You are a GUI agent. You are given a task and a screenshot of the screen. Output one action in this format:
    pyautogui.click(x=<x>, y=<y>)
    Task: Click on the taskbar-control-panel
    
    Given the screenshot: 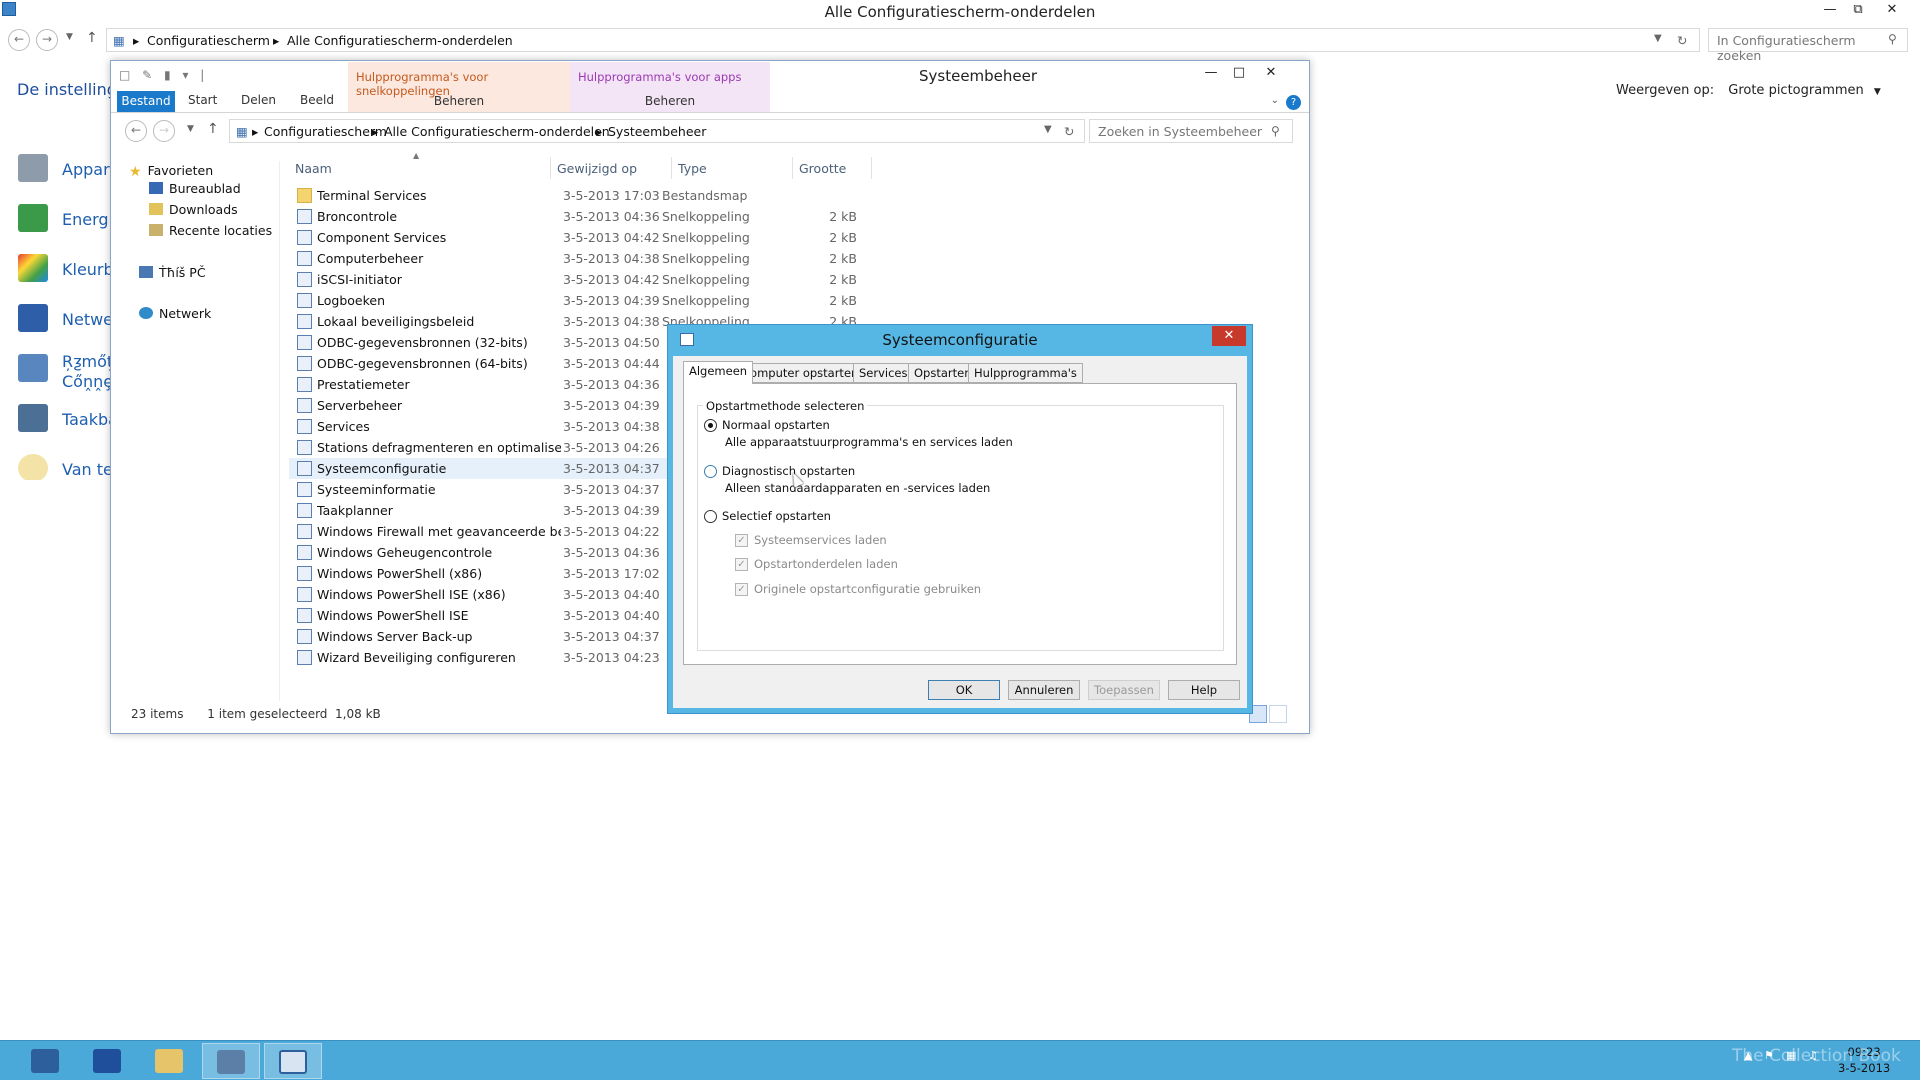 What is the action you would take?
    pyautogui.click(x=231, y=1061)
    